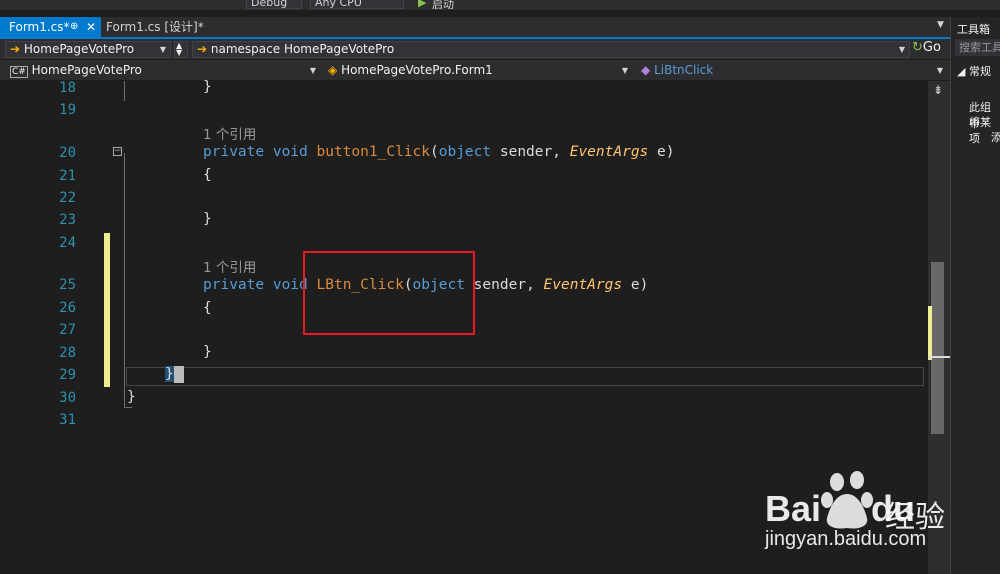  I want to click on document-tab-bar: Form1.cs* ⊕ ✕ Form1.cs [设计]*, so click(475, 28).